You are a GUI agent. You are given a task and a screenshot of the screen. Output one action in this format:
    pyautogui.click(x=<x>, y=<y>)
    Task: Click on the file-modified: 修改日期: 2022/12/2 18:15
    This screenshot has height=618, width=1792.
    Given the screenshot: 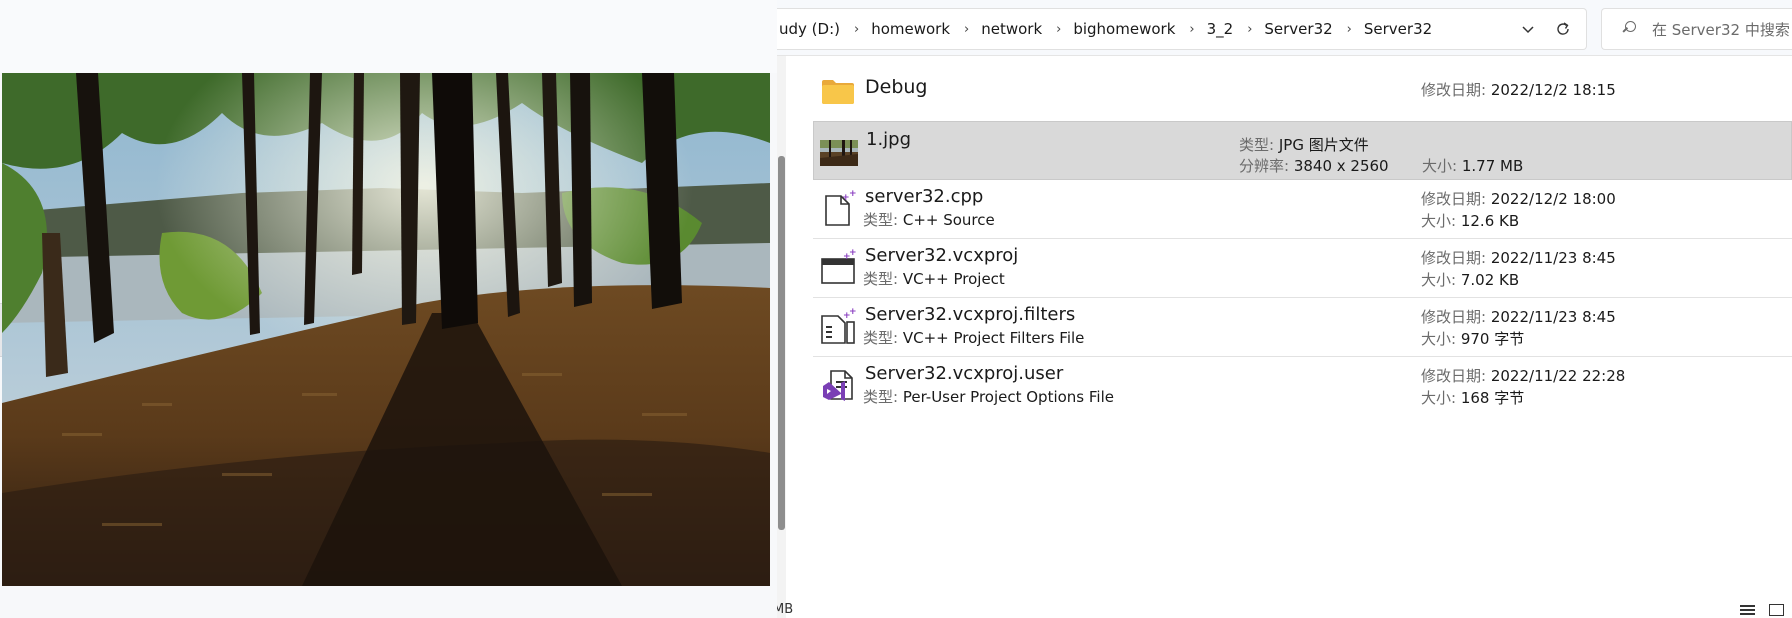 What is the action you would take?
    pyautogui.click(x=1518, y=89)
    